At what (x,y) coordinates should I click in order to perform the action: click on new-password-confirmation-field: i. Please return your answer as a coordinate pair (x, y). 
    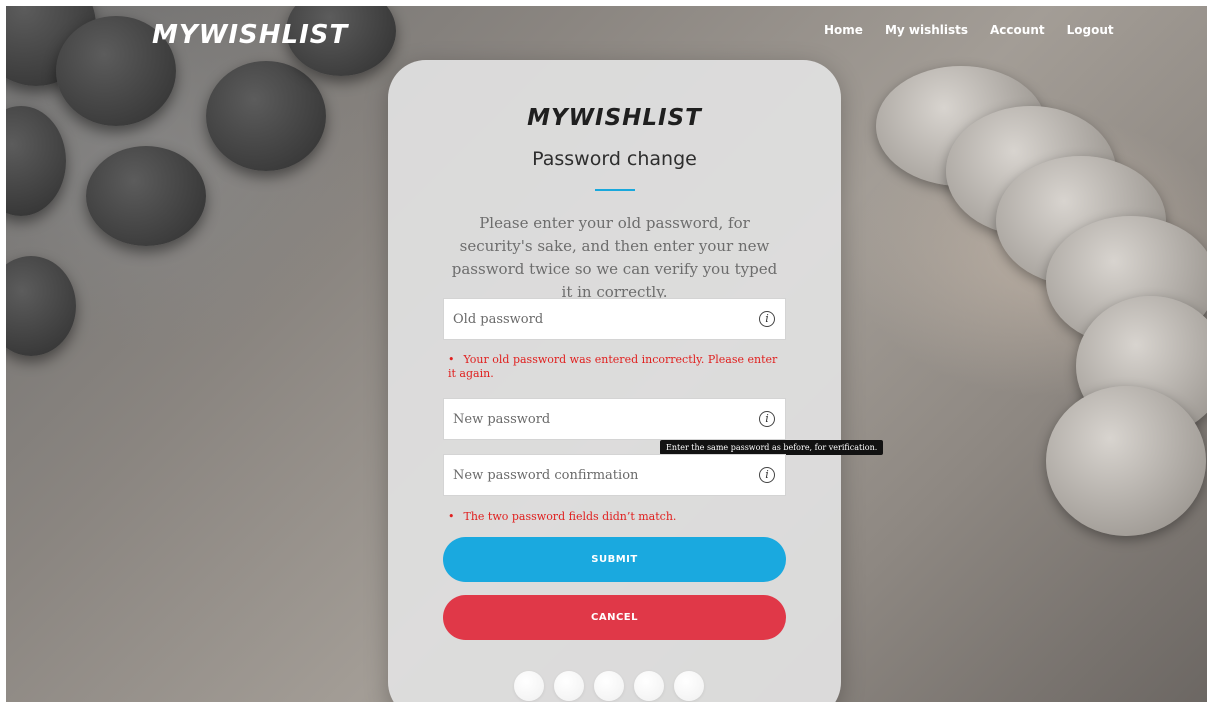
    Looking at the image, I should click on (614, 475).